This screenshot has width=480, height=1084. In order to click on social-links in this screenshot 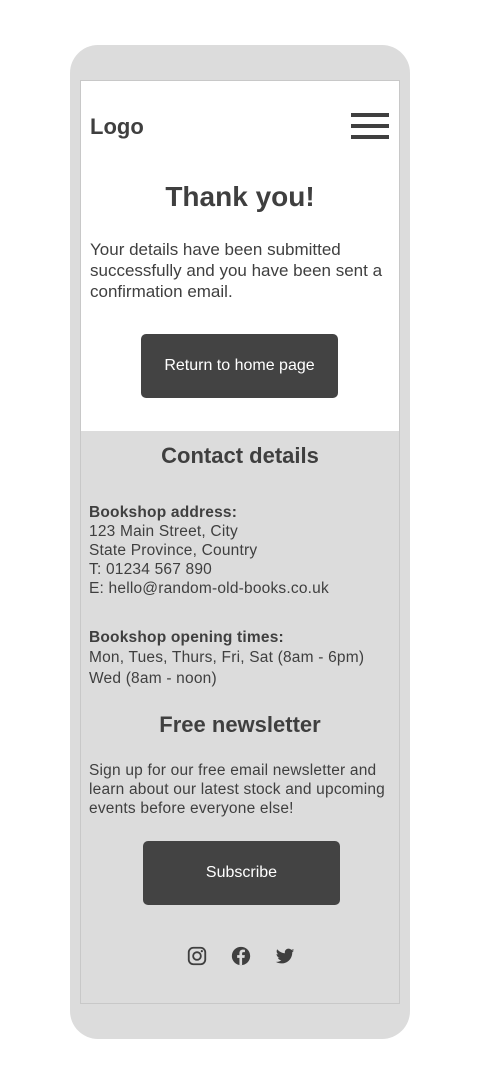, I will do `click(246, 957)`.